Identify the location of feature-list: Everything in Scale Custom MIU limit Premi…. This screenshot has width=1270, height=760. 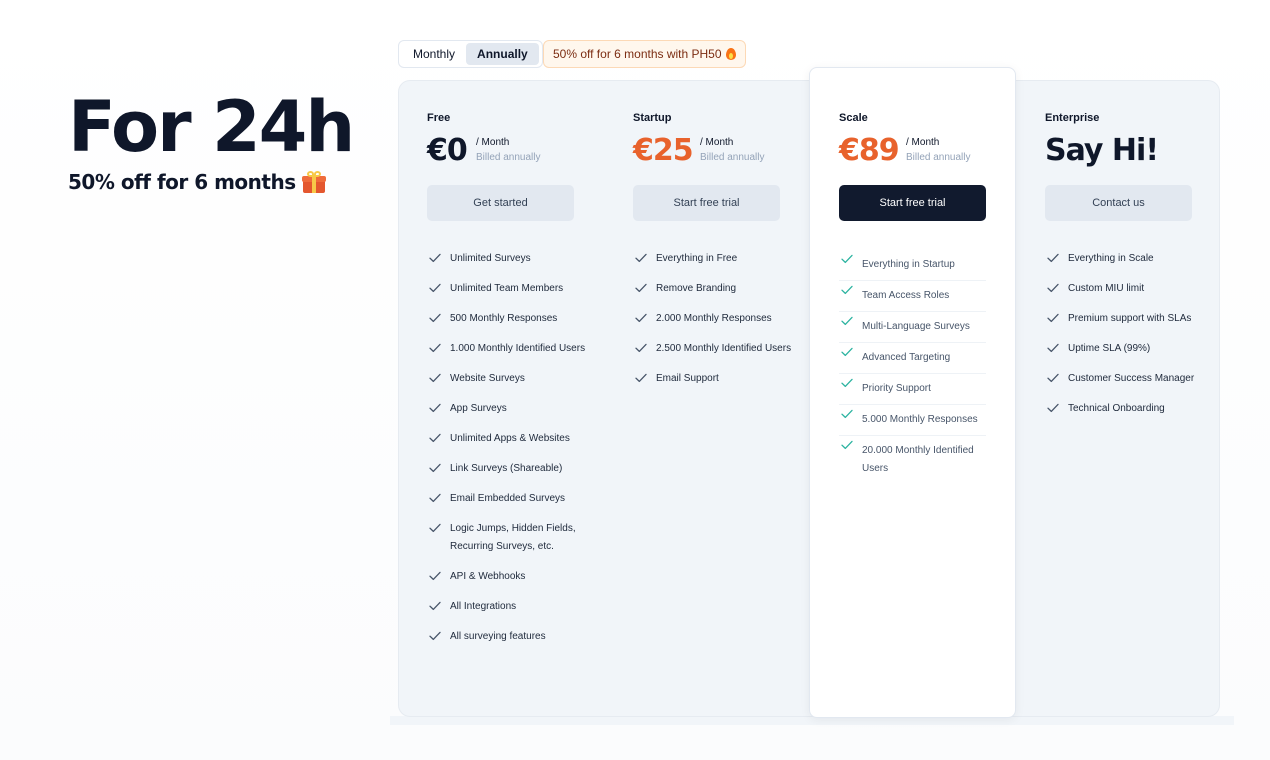
(1127, 340).